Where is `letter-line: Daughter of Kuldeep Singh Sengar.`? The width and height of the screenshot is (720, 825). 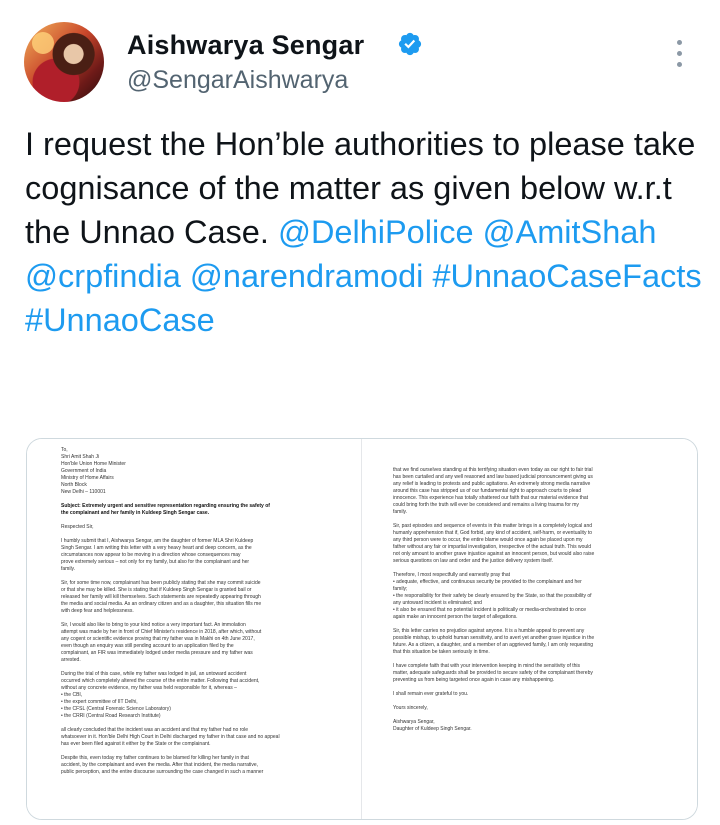
letter-line: Daughter of Kuldeep Singh Sengar. is located at coordinates (432, 729).